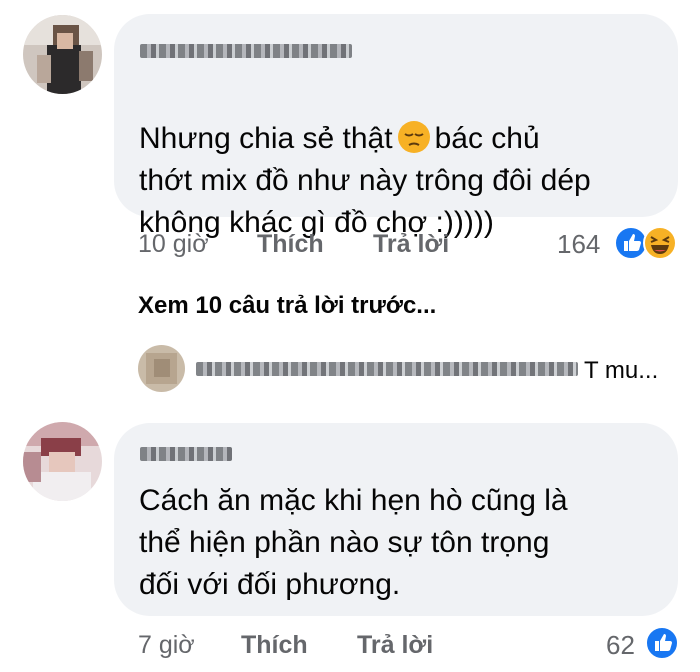  What do you see at coordinates (387, 369) in the screenshot?
I see `reply-author-name-blurred` at bounding box center [387, 369].